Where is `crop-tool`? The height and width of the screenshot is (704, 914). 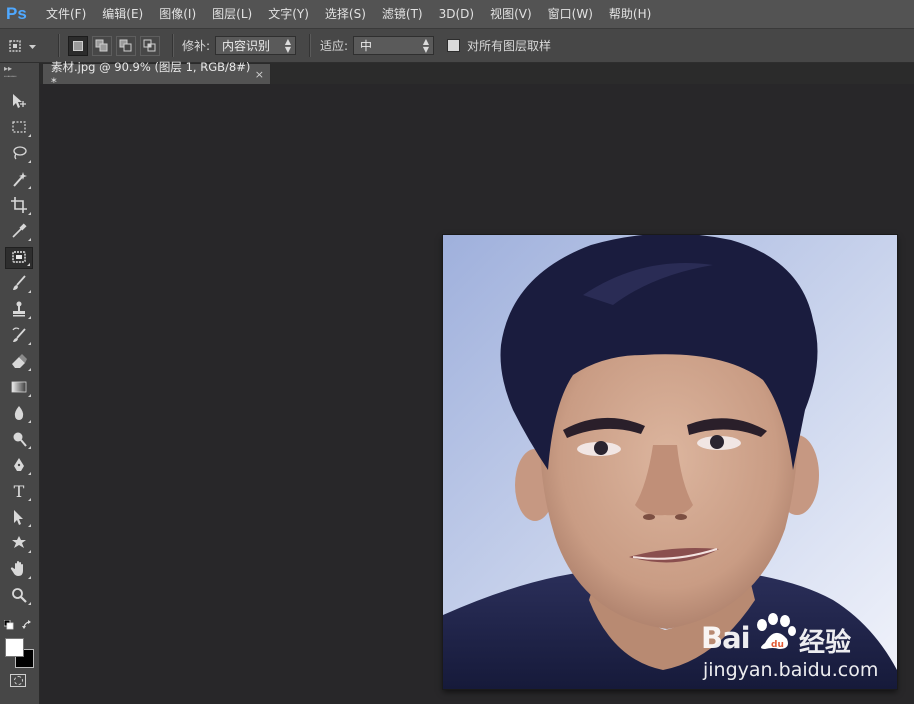
crop-tool is located at coordinates (19, 206).